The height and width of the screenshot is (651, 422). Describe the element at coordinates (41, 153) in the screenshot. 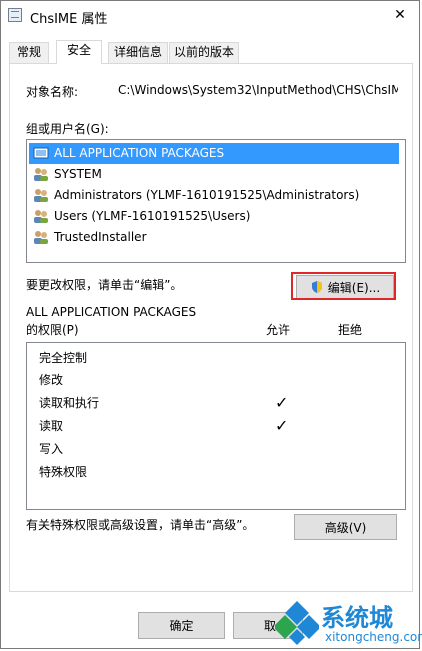

I see `app-packages-icon` at that location.